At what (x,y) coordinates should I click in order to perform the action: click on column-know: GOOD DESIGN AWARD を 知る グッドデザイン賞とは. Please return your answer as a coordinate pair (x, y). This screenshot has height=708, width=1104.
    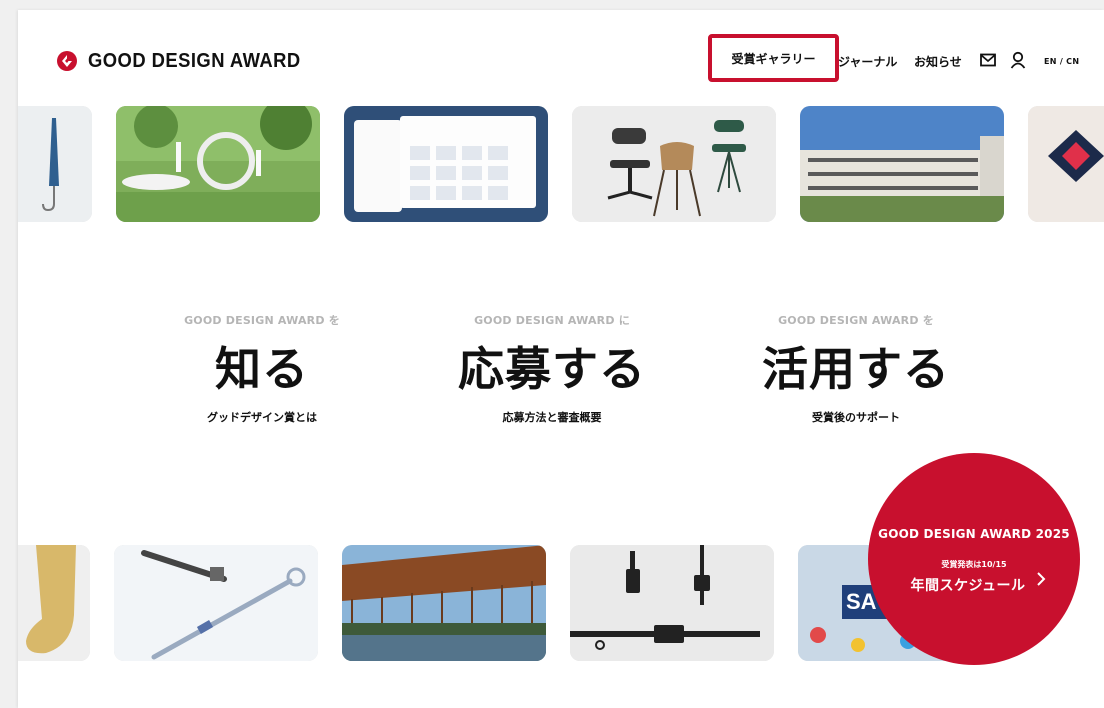
    Looking at the image, I should click on (262, 368).